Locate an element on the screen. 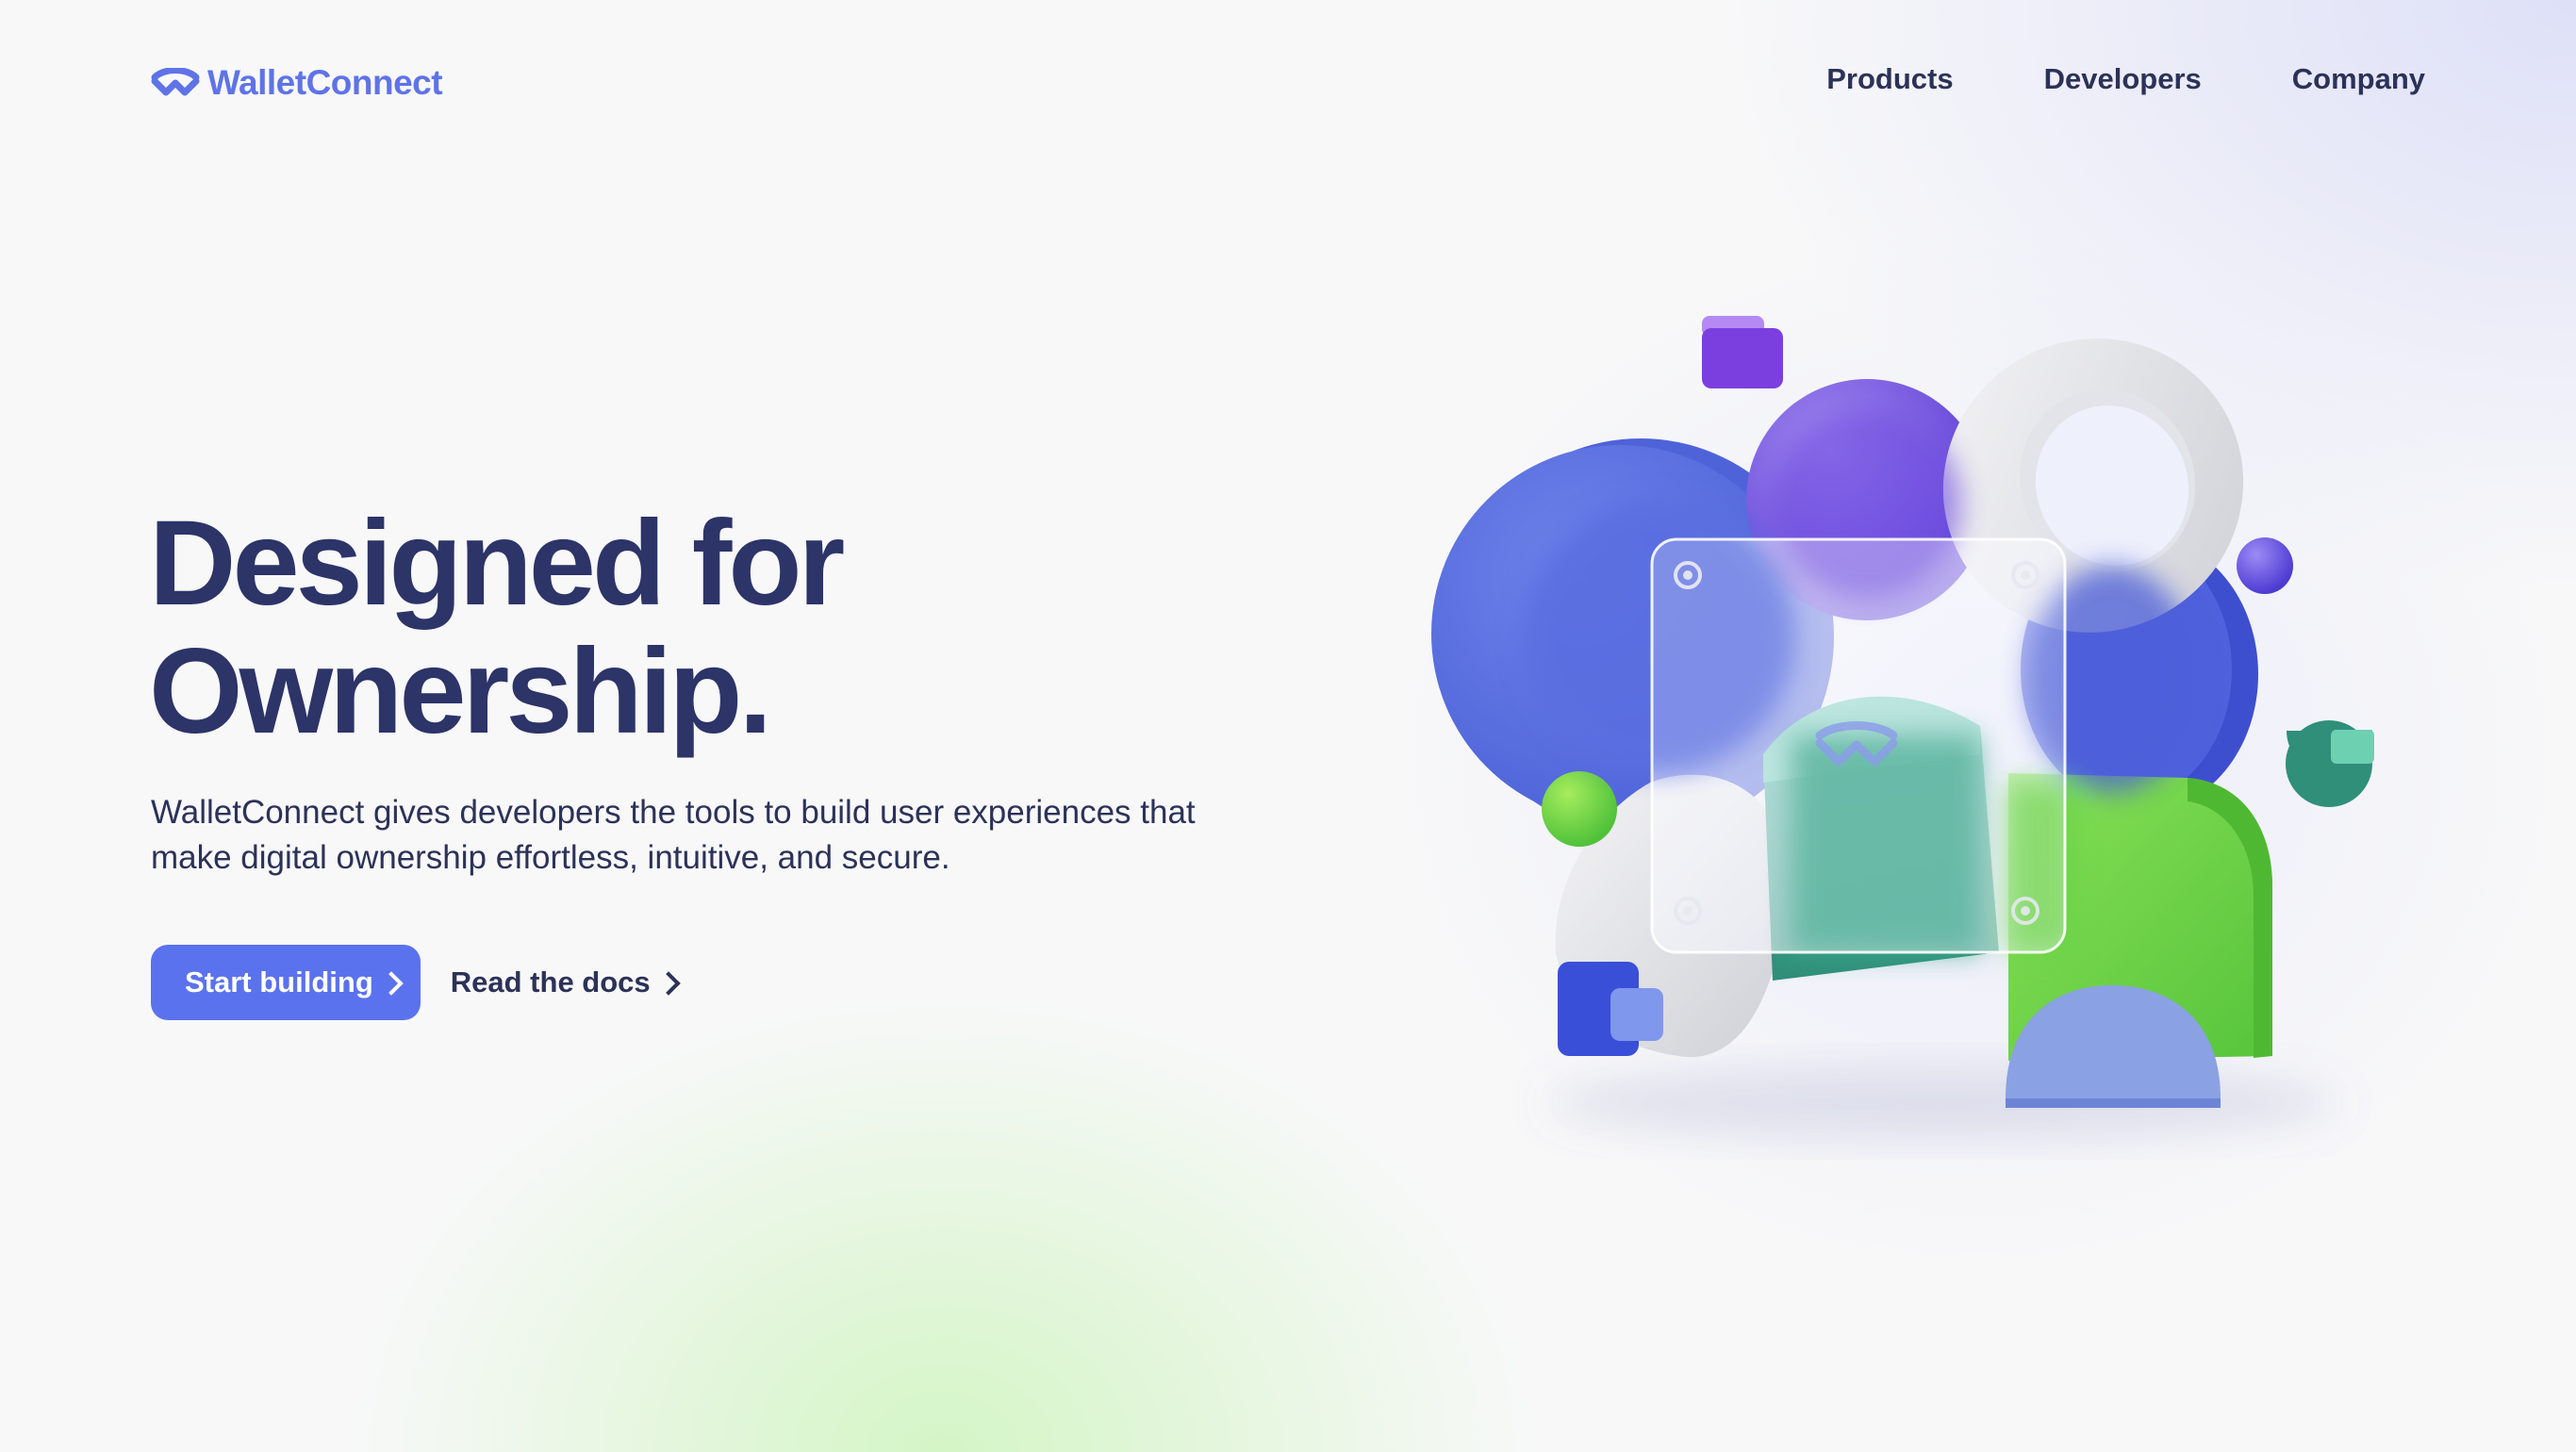 This screenshot has width=2576, height=1452. hero-cta-row: Start building Read the docs is located at coordinates (416, 982).